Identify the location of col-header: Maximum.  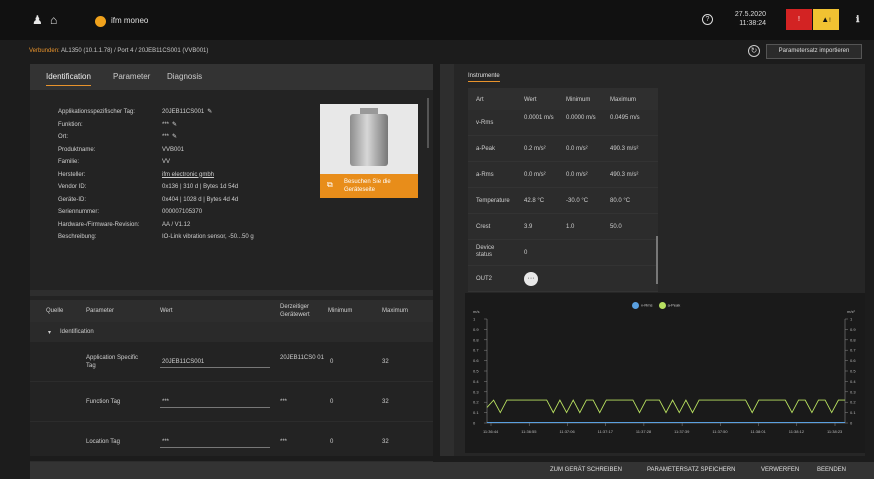
(623, 100).